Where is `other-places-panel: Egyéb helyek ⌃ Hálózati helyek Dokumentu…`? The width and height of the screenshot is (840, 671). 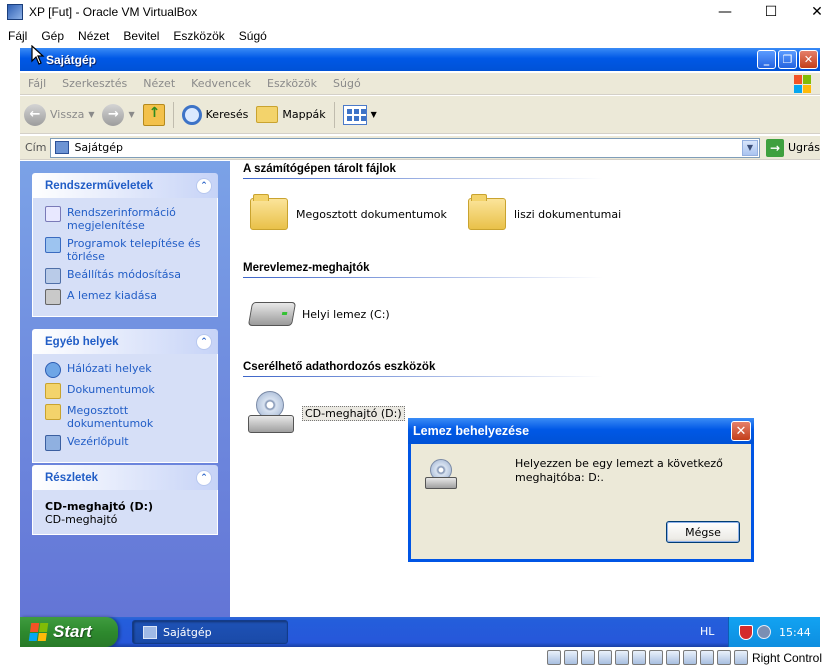 other-places-panel: Egyéb helyek ⌃ Hálózati helyek Dokumentu… is located at coordinates (125, 396).